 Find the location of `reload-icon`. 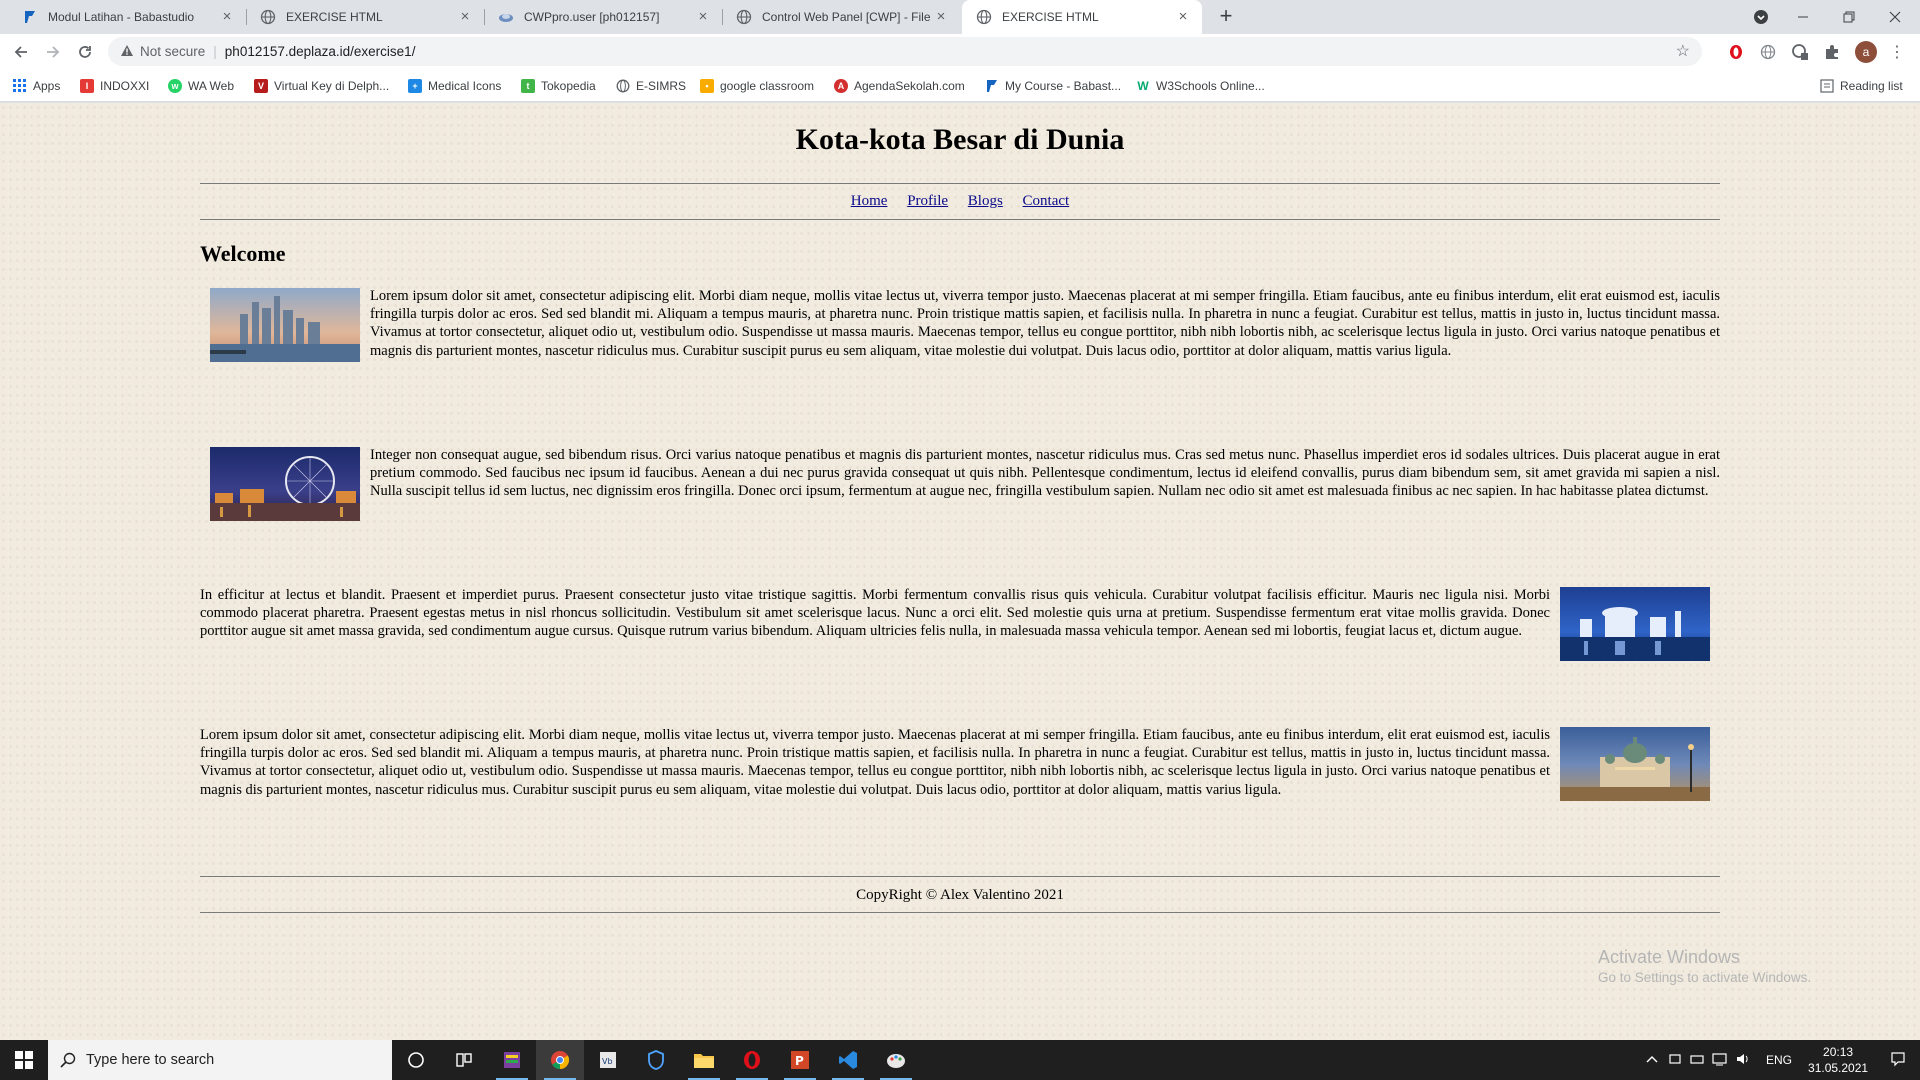

reload-icon is located at coordinates (85, 52).